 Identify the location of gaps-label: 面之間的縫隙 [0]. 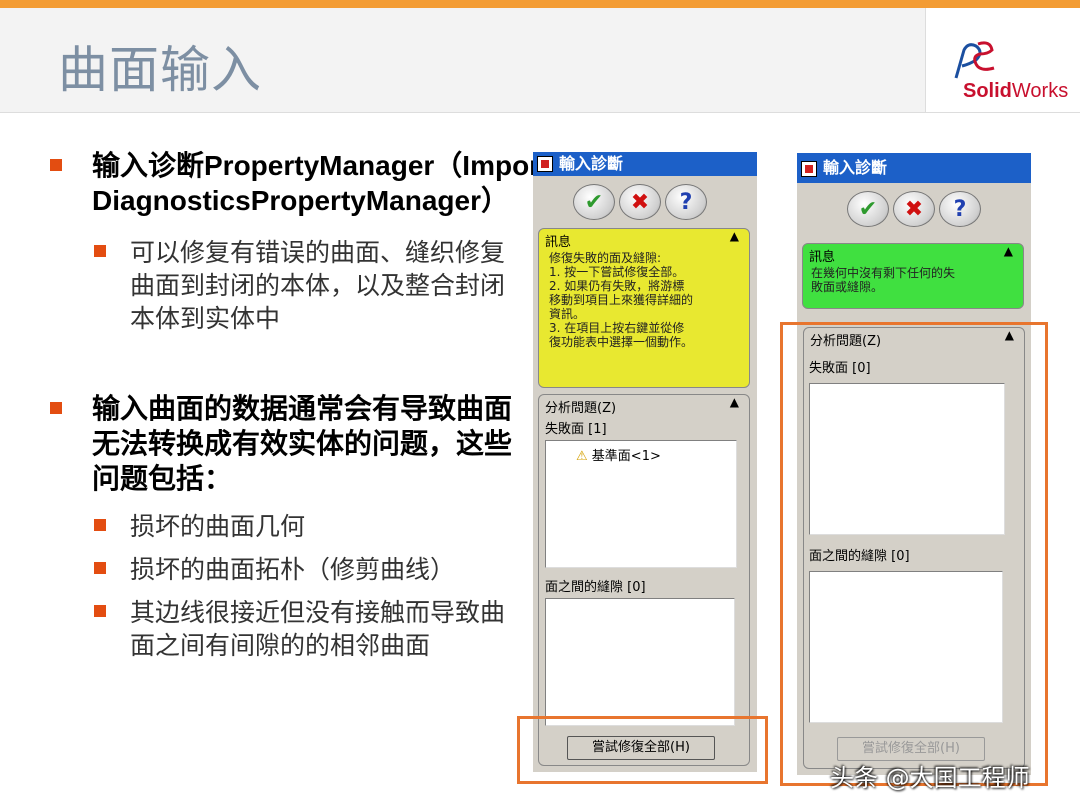
(595, 587).